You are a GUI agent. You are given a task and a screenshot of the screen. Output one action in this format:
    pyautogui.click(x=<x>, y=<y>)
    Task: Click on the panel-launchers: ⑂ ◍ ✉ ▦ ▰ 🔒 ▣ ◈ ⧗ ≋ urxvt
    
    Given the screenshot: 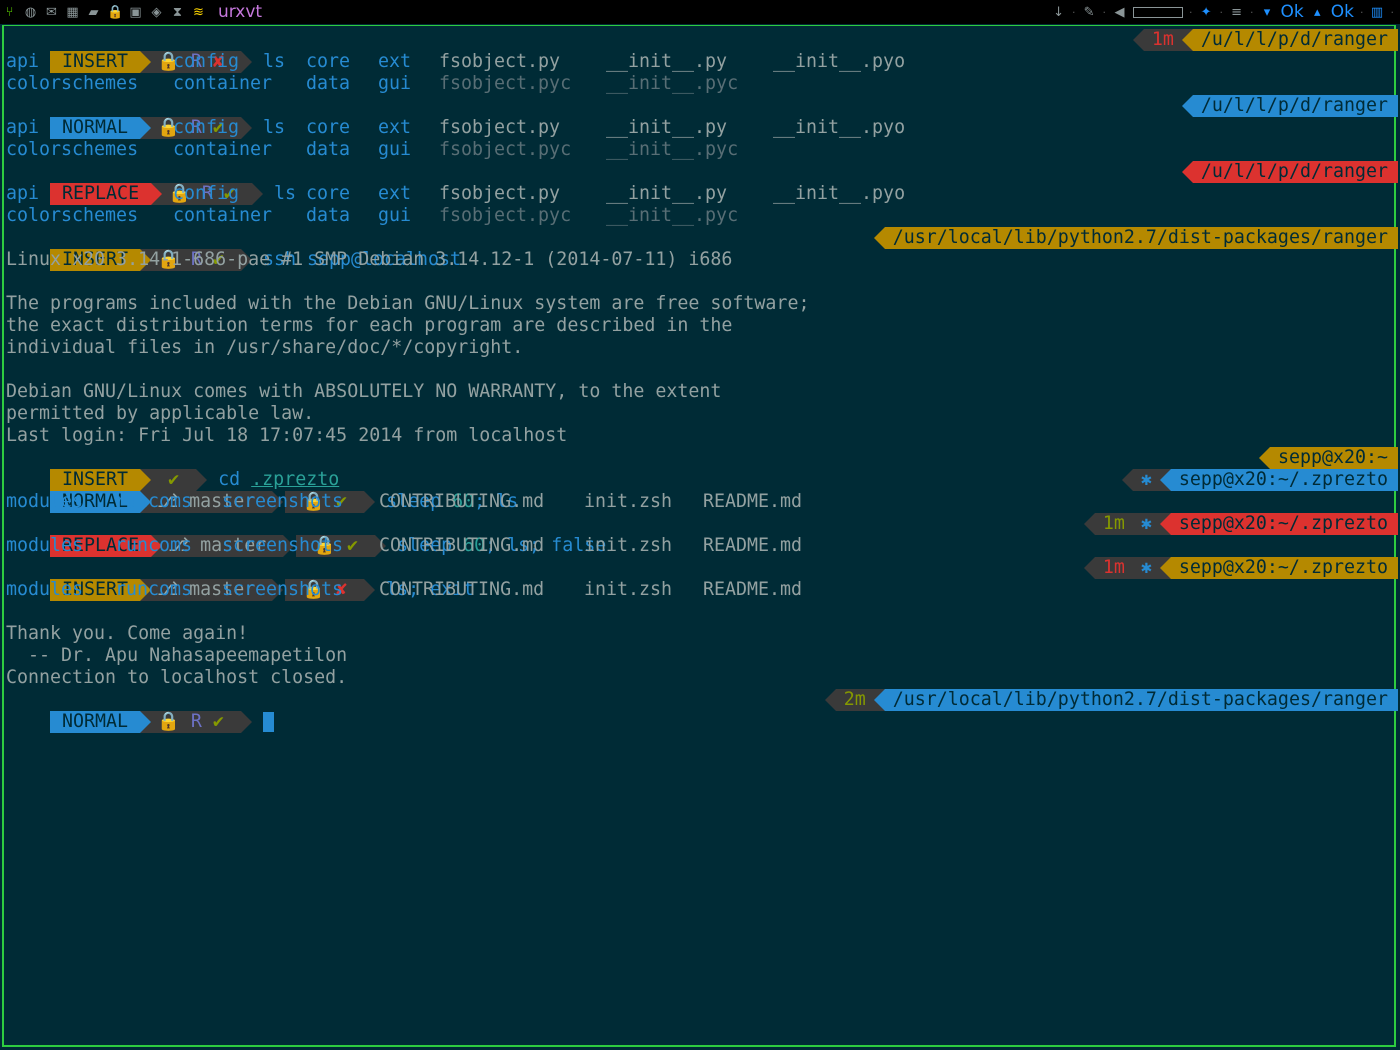 What is the action you would take?
    pyautogui.click(x=132, y=12)
    